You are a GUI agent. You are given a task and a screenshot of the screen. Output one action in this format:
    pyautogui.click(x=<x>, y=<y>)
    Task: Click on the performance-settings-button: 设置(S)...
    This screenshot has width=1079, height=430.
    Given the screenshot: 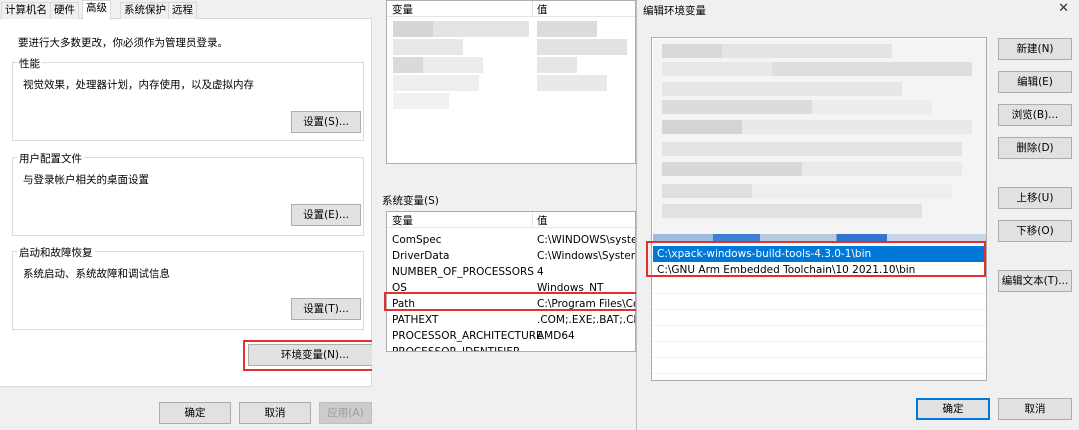 What is the action you would take?
    pyautogui.click(x=326, y=122)
    